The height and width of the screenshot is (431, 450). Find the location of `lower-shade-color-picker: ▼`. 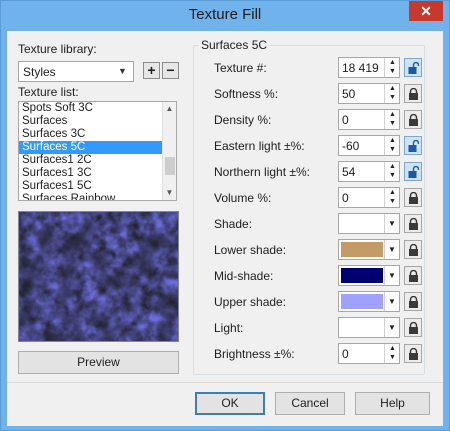

lower-shade-color-picker: ▼ is located at coordinates (369, 249).